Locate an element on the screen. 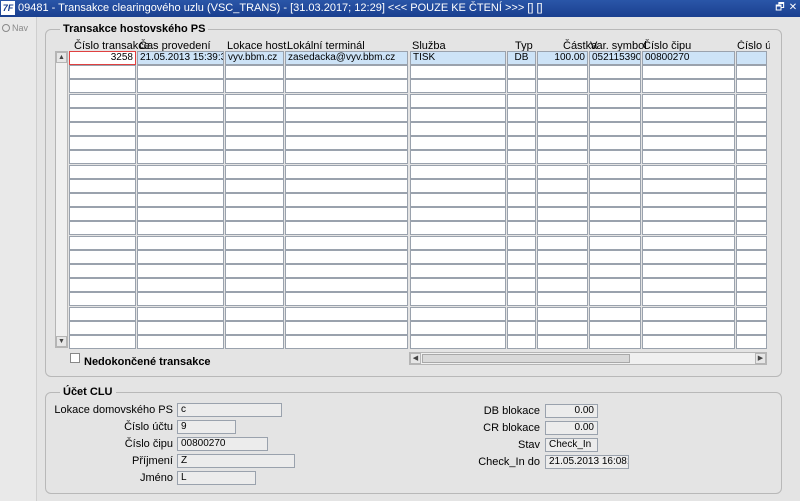 The height and width of the screenshot is (501, 800). col-transaction-number-cell: 3258 is located at coordinates (102, 58).